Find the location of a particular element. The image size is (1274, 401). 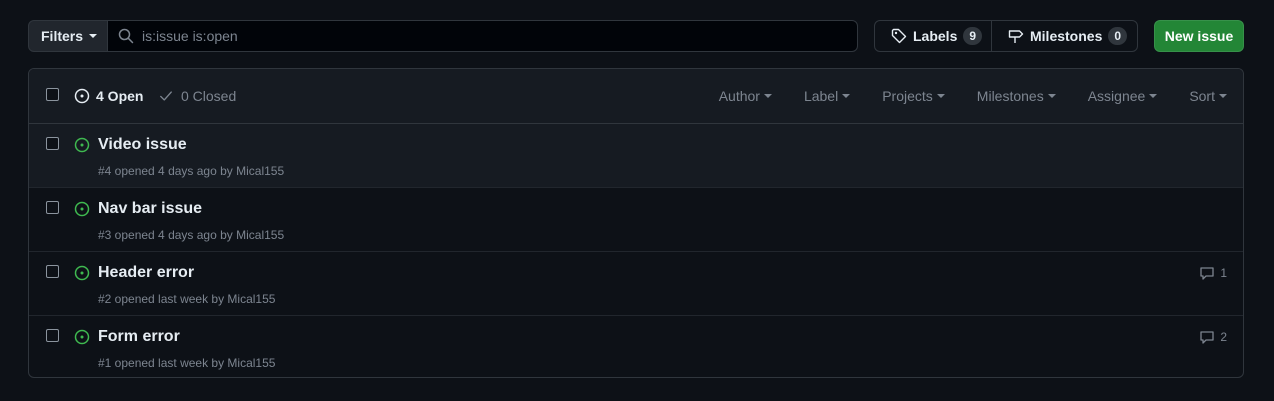

milestones-filter: Milestones is located at coordinates (1016, 96).